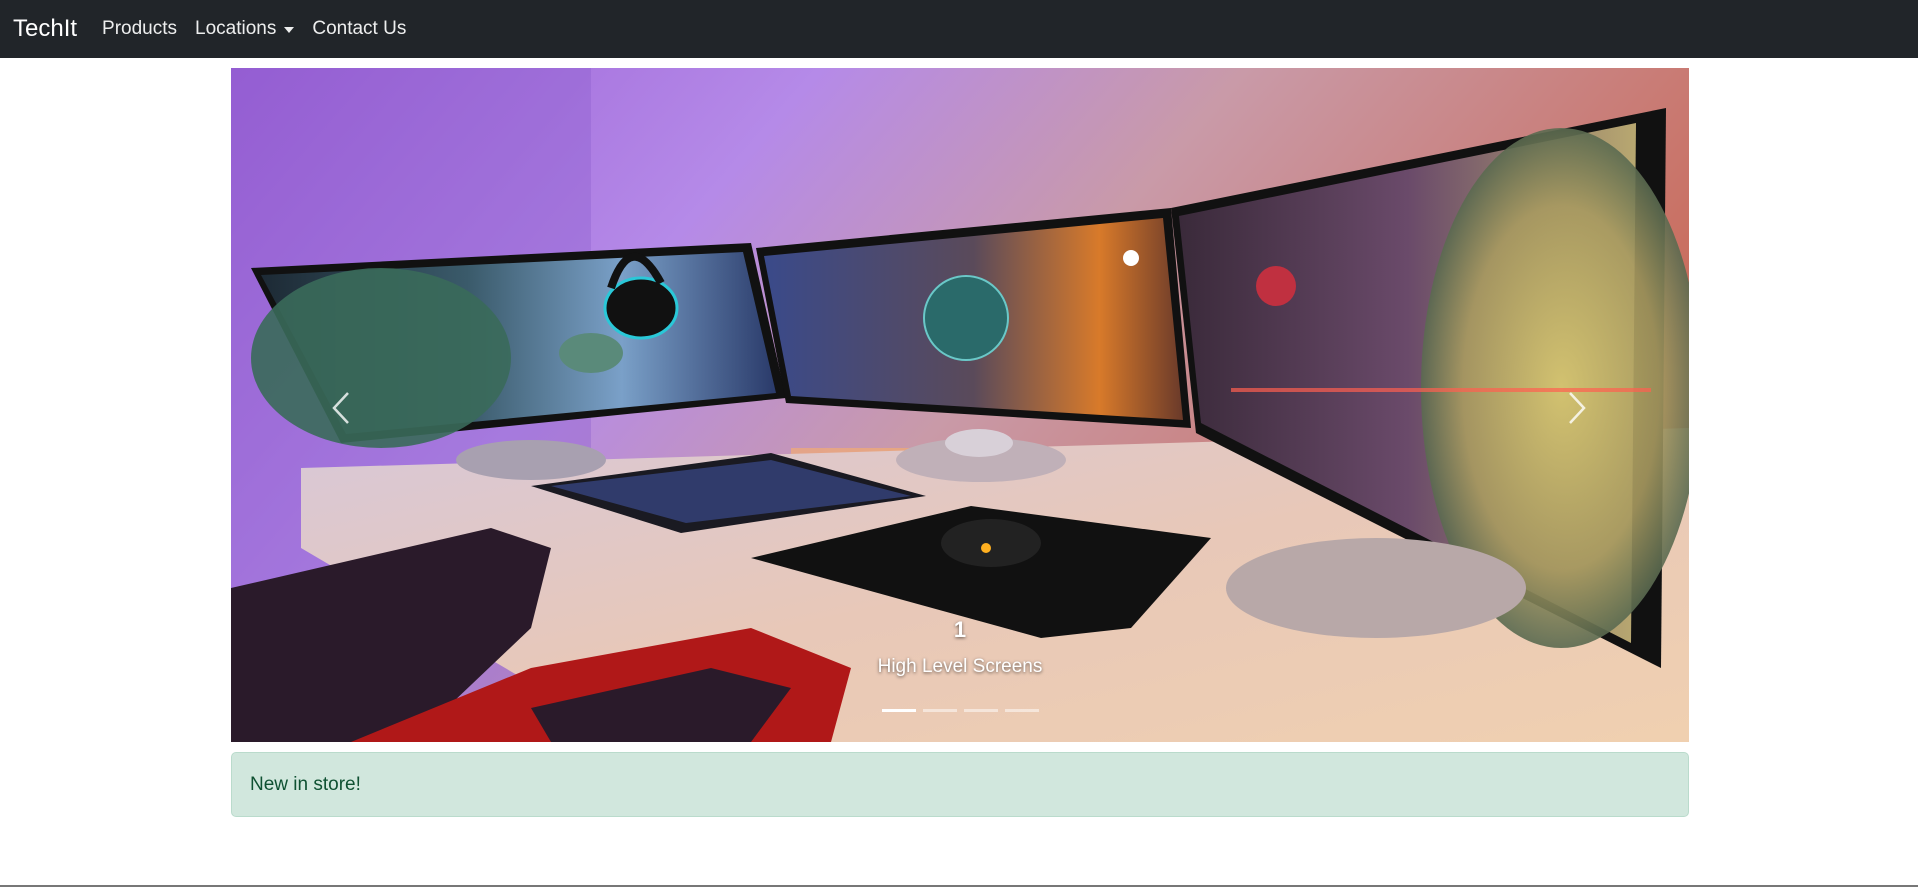 The image size is (1918, 887). I want to click on carousel-prev-button, so click(341, 408).